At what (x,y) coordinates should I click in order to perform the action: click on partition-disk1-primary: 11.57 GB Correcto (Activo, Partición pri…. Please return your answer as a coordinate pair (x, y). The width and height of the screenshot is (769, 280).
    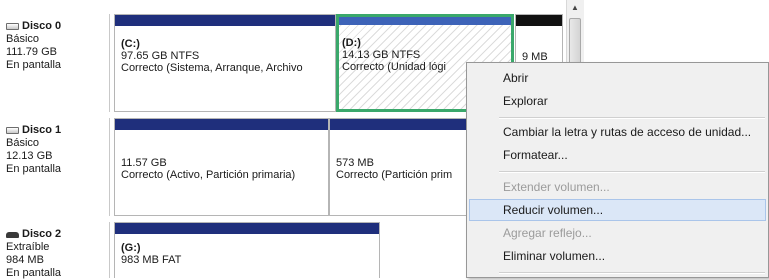
    Looking at the image, I should click on (221, 167).